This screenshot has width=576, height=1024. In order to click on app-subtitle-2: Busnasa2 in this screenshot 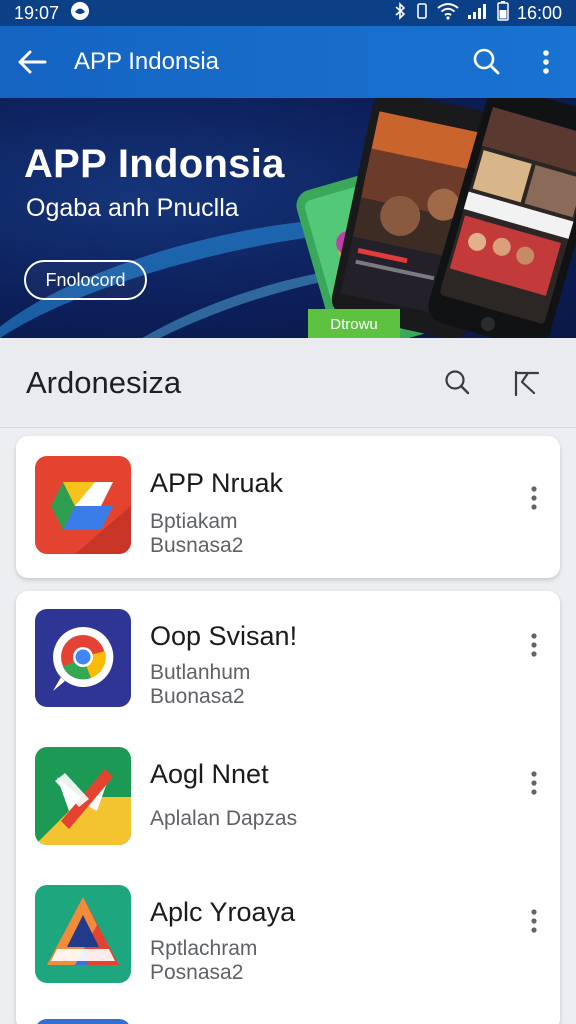, I will do `click(197, 545)`.